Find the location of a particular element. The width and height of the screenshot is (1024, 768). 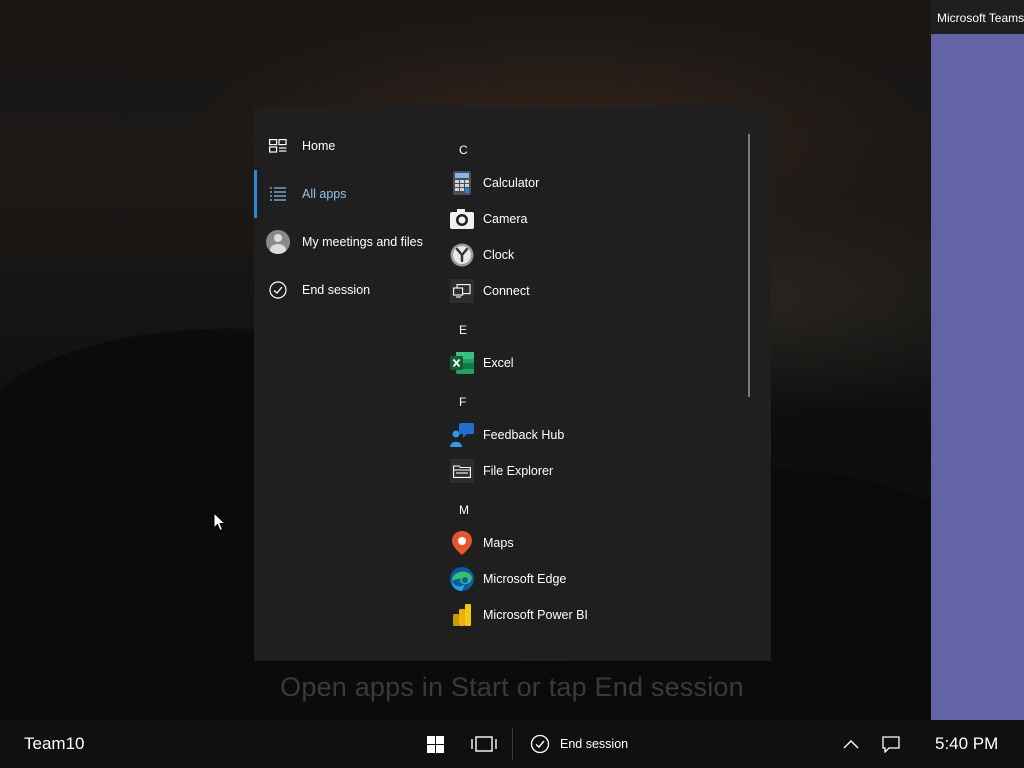

app-microsoft-power-bi: Microsoft Power BI is located at coordinates (519, 615).